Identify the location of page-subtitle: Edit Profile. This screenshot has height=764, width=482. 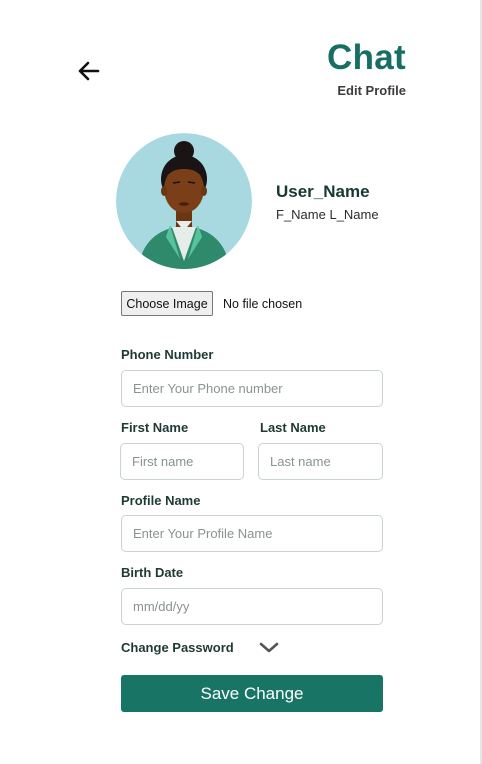
(371, 90).